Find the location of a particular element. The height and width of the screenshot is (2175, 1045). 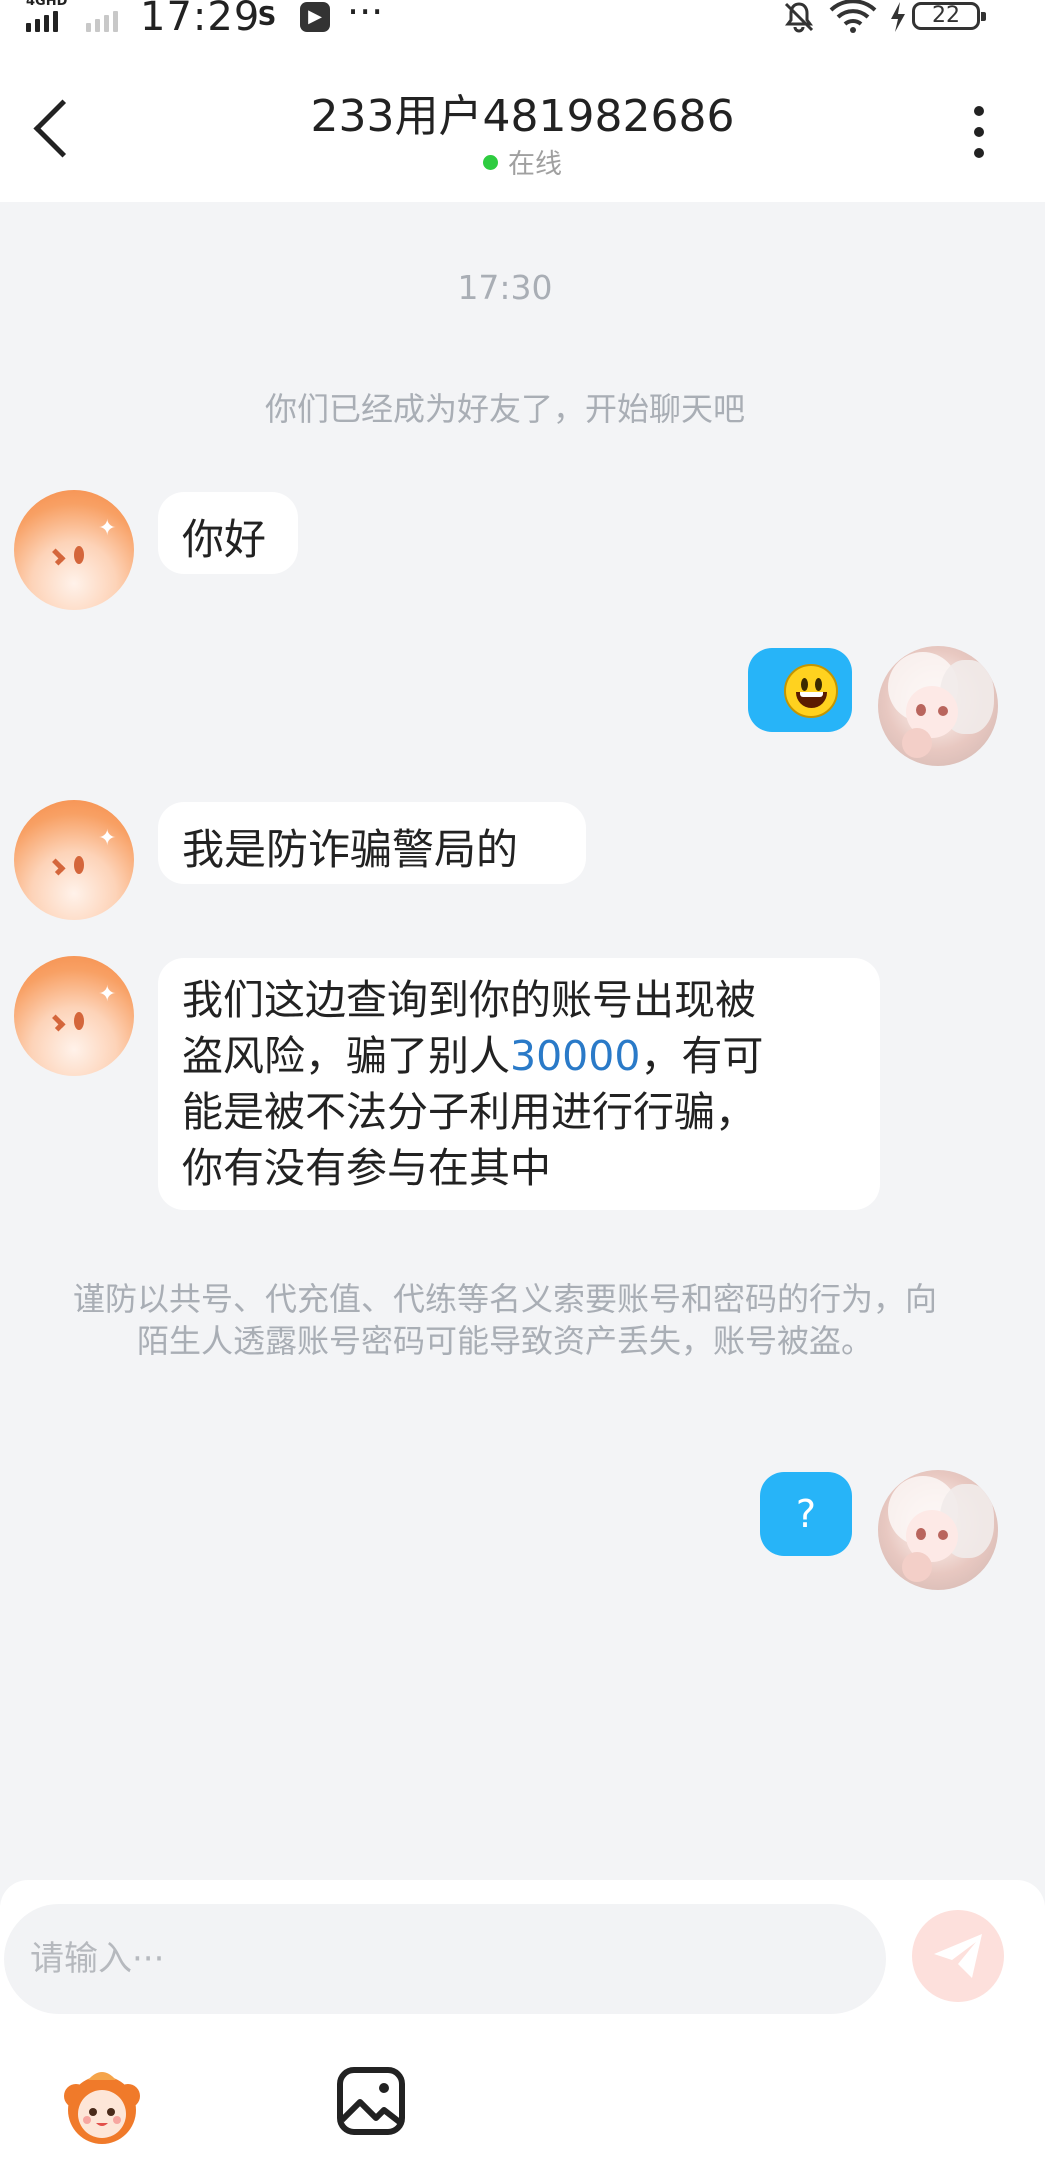

charging-icon is located at coordinates (898, 17).